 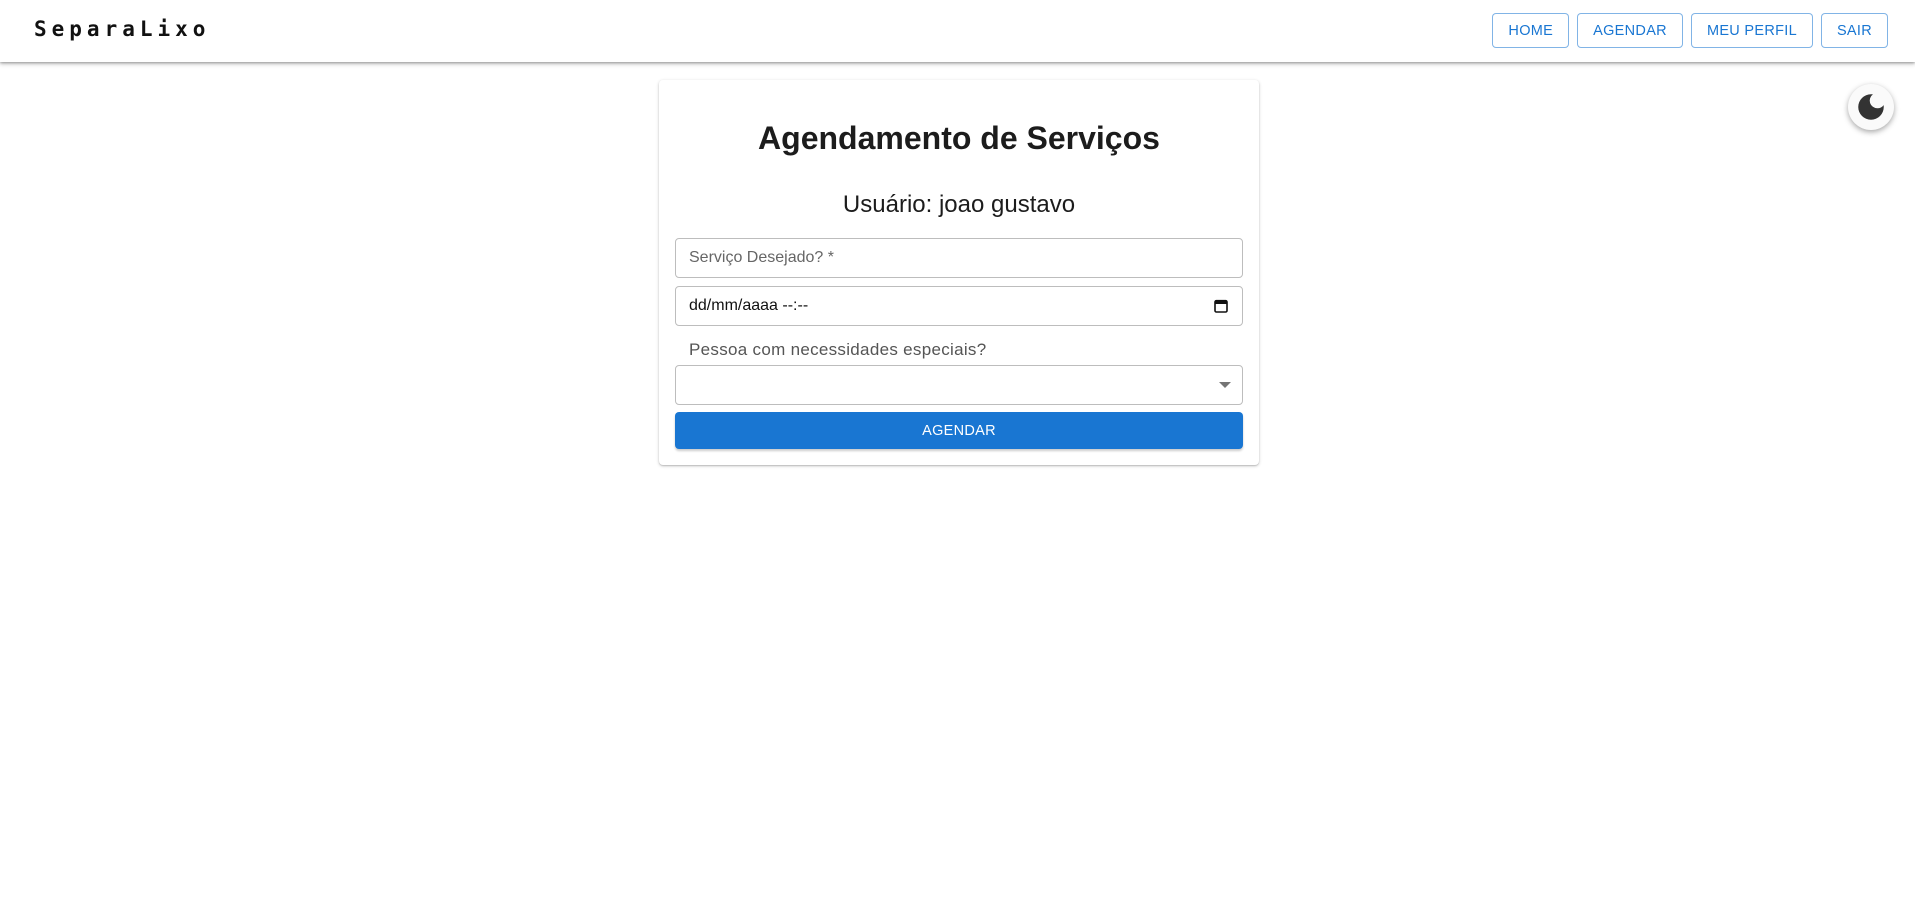 What do you see at coordinates (122, 29) in the screenshot?
I see `brand-logo: SeparaLixo` at bounding box center [122, 29].